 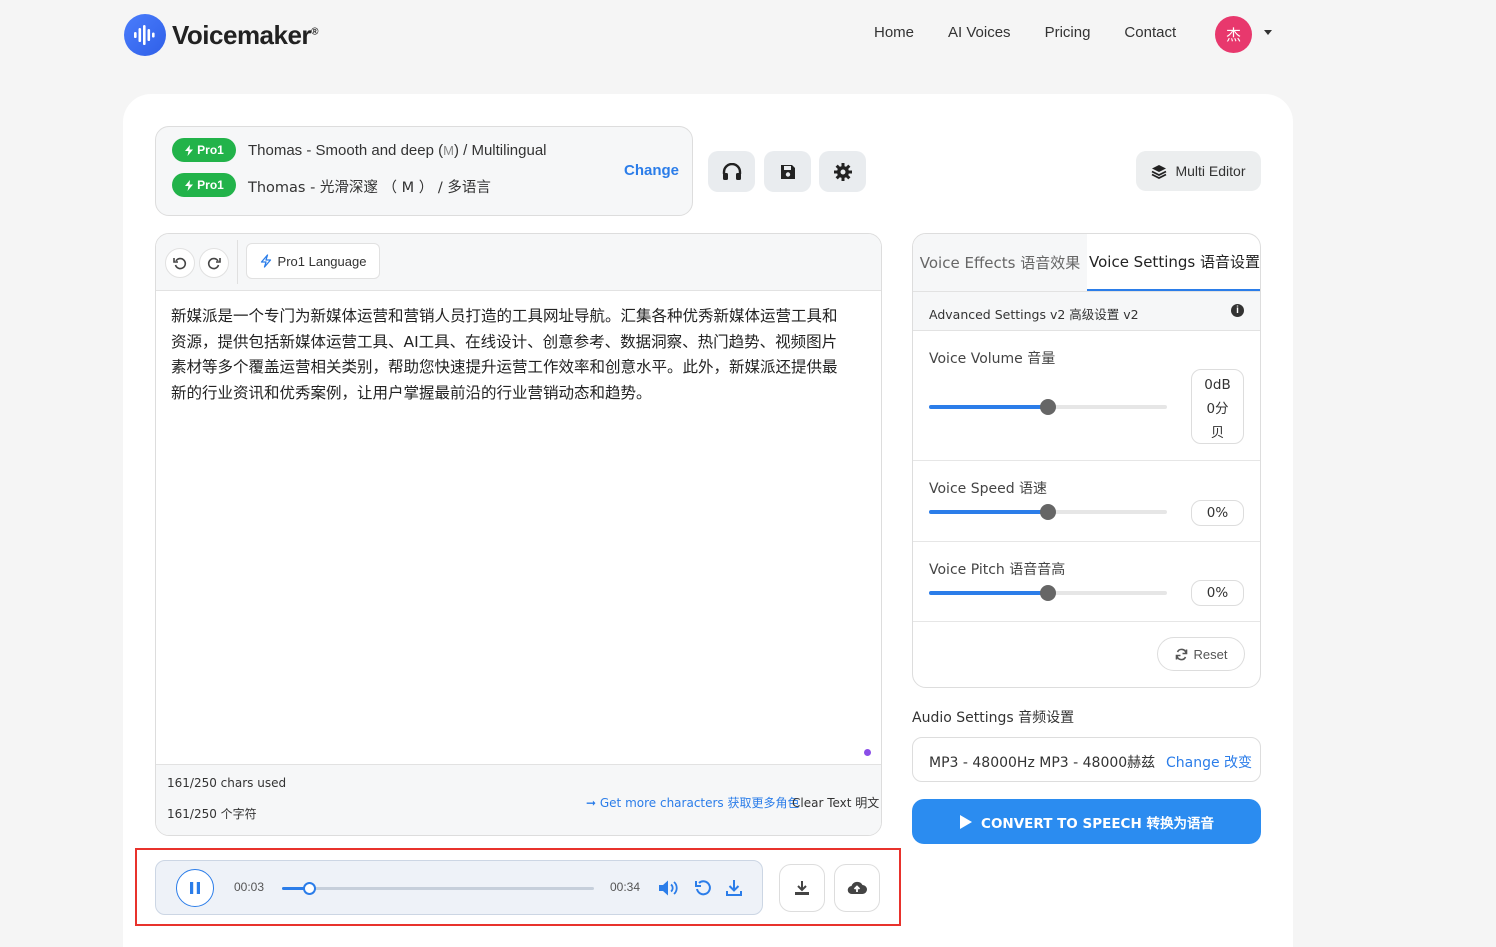 I want to click on gear-icon, so click(x=842, y=171).